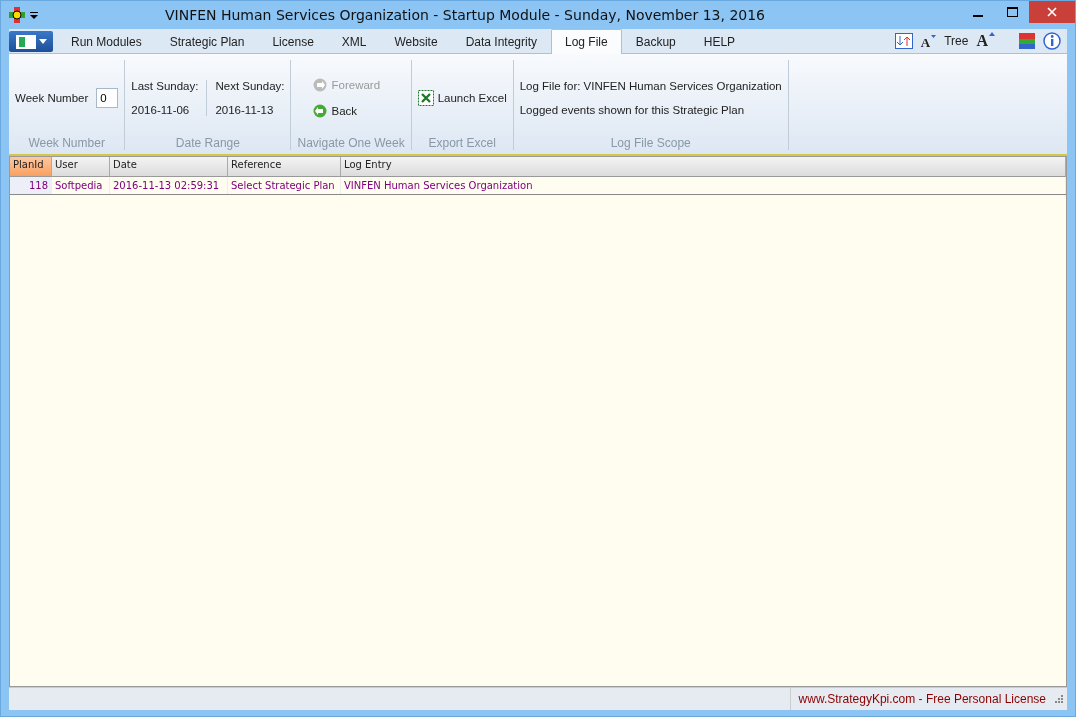 The image size is (1076, 717). What do you see at coordinates (1012, 12) in the screenshot?
I see `maximize-icon` at bounding box center [1012, 12].